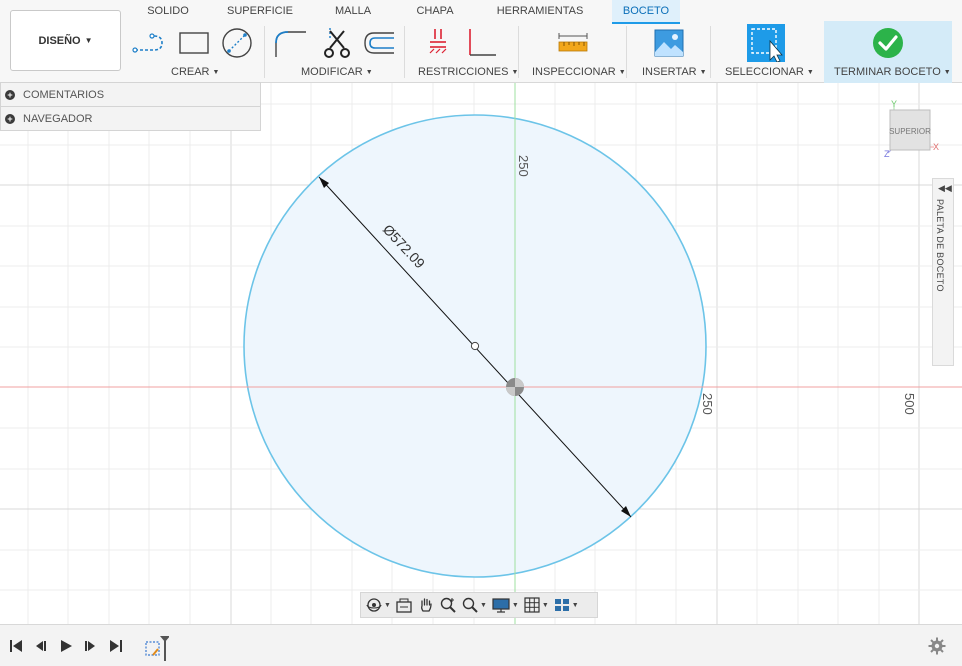  What do you see at coordinates (130, 118) in the screenshot?
I see `browser-panel: + NAVEGADOR` at bounding box center [130, 118].